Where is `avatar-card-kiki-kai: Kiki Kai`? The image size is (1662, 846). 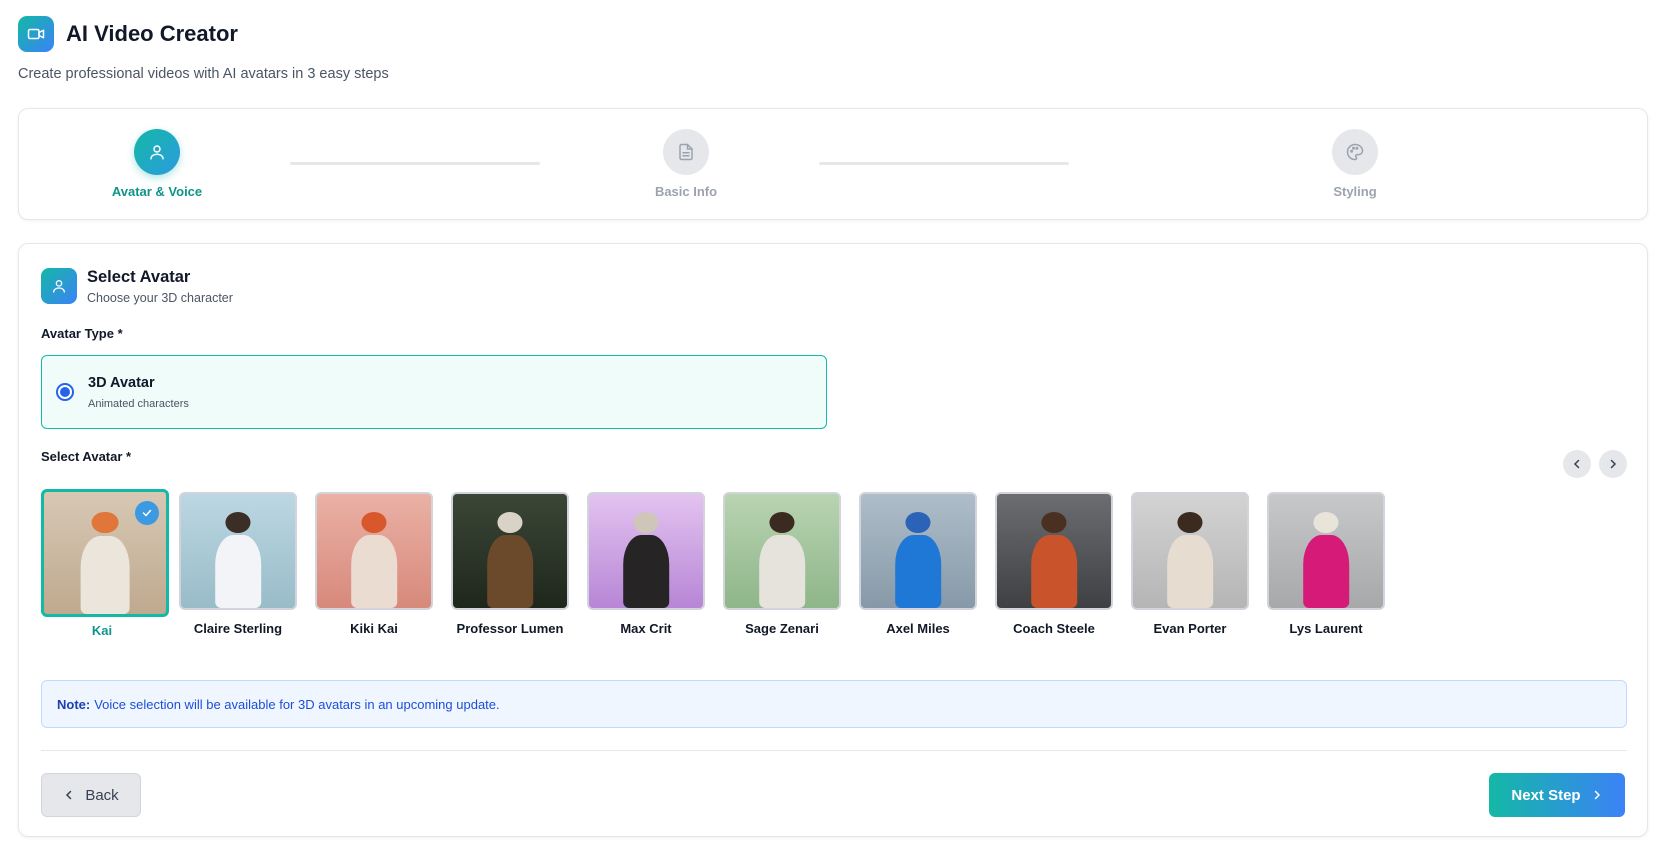 avatar-card-kiki-kai: Kiki Kai is located at coordinates (374, 562).